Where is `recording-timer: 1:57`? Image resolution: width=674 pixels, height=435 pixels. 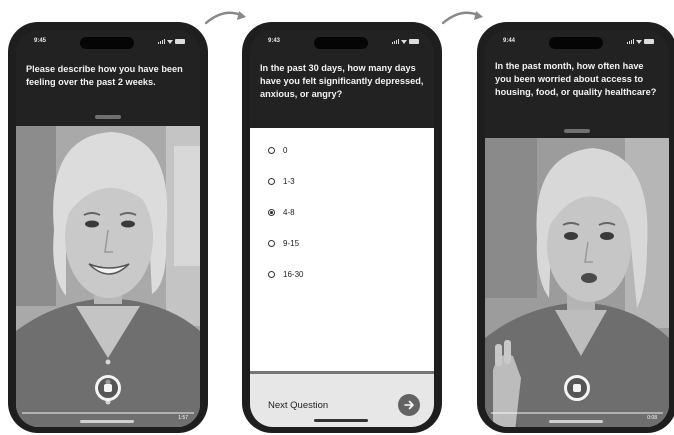 recording-timer: 1:57 is located at coordinates (183, 418).